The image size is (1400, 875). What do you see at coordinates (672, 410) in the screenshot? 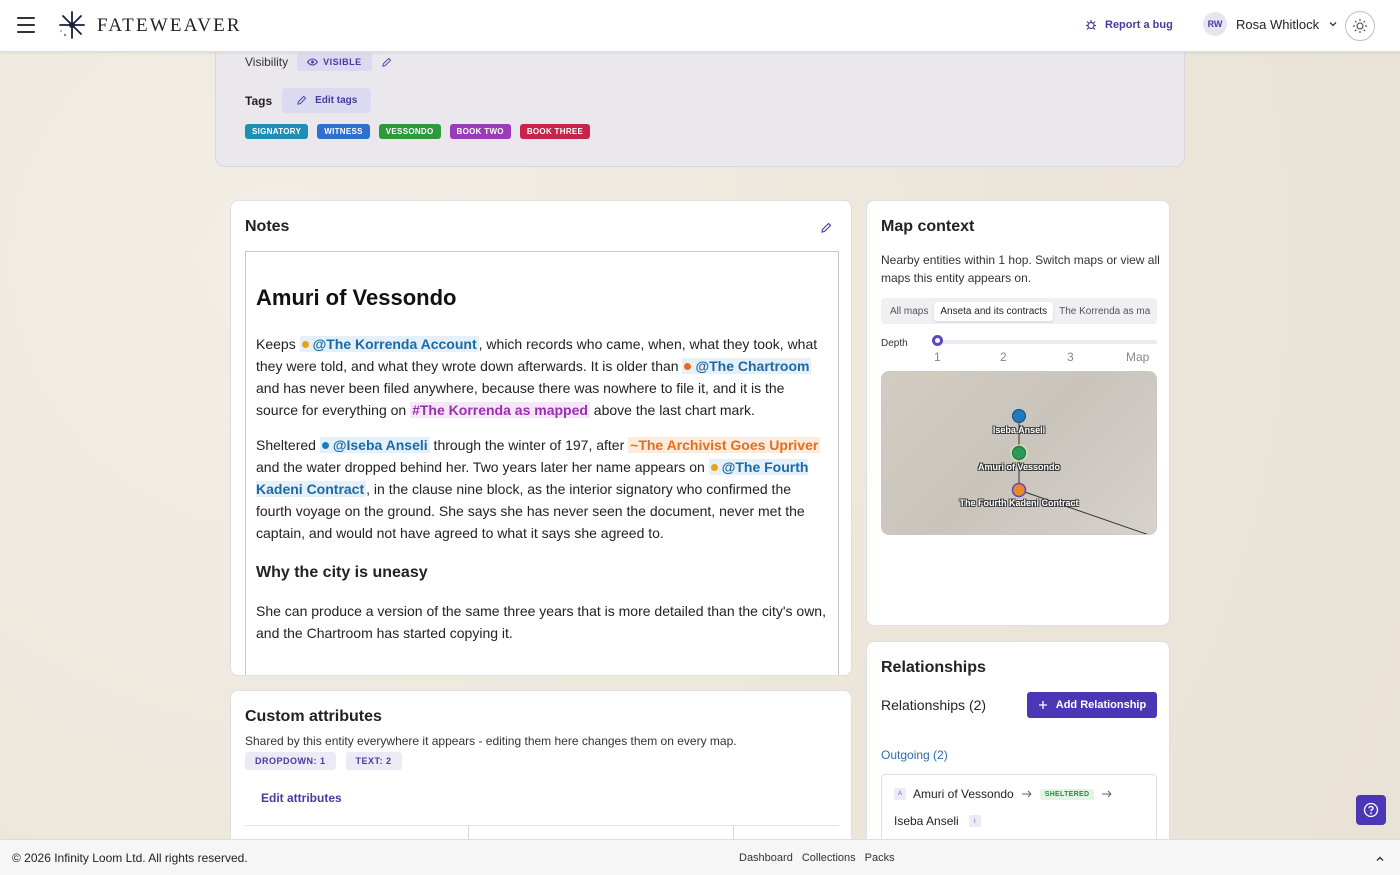
I see `text-run: above the last chart mark.` at bounding box center [672, 410].